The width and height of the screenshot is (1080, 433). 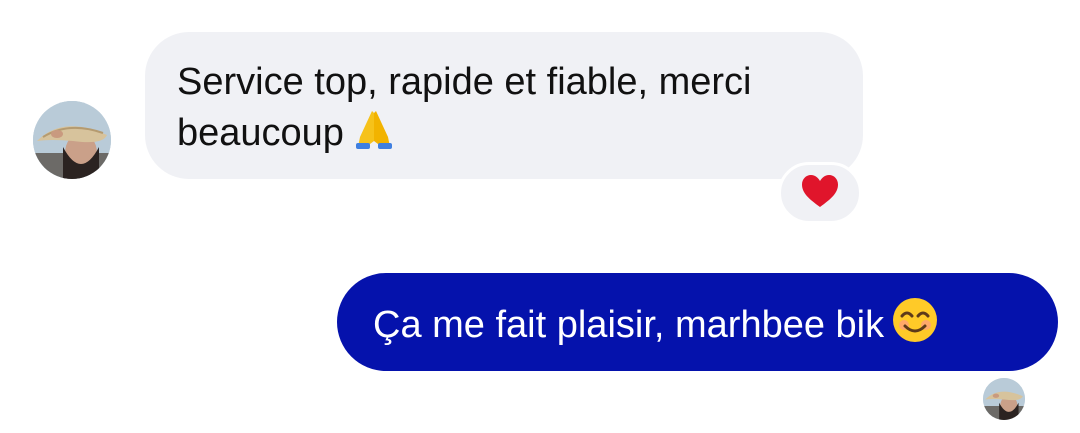 I want to click on read-receipt-avatar-photo, so click(x=1004, y=399).